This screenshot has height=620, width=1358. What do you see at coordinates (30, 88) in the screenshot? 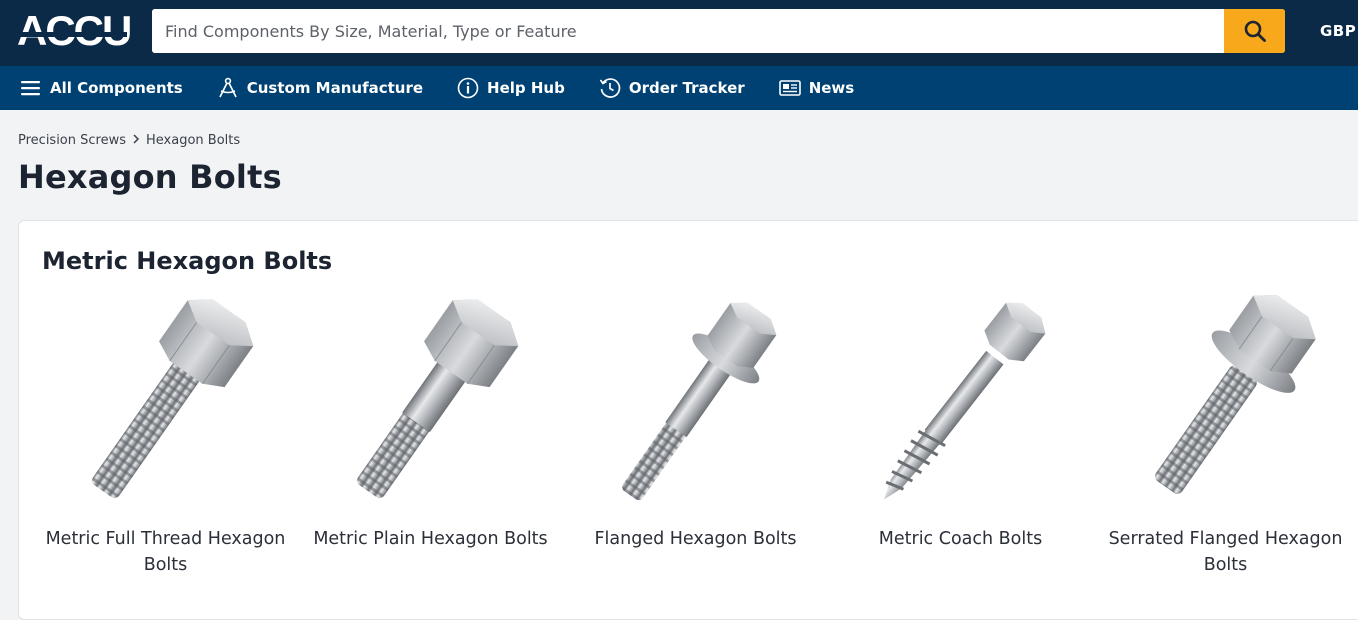
I see `menu-icon` at bounding box center [30, 88].